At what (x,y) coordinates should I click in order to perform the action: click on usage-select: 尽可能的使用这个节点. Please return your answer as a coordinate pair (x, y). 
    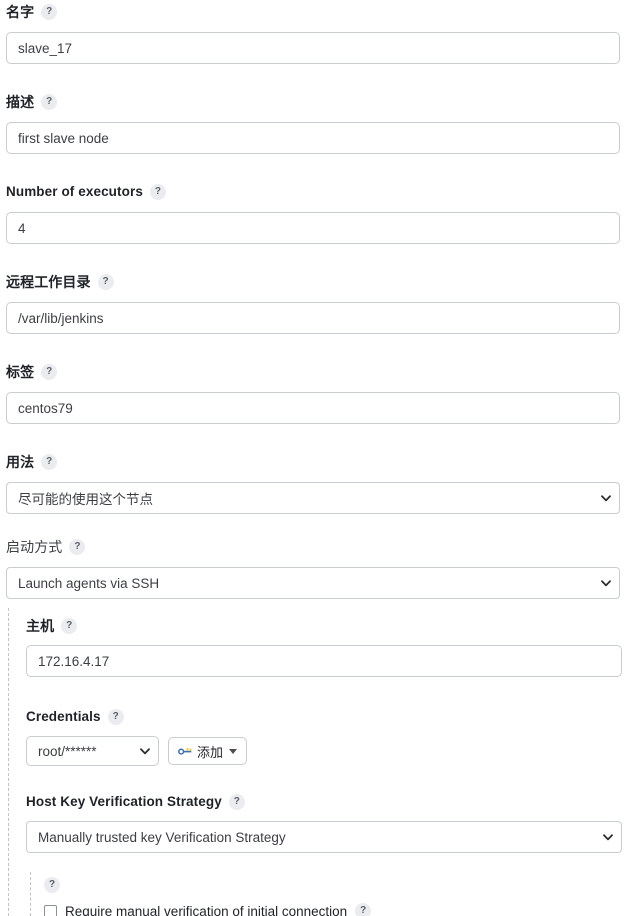
    Looking at the image, I should click on (313, 498).